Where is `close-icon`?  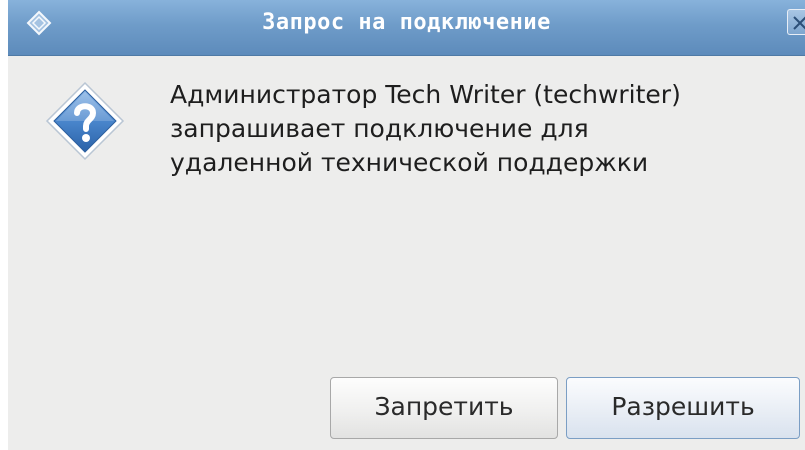 close-icon is located at coordinates (799, 23).